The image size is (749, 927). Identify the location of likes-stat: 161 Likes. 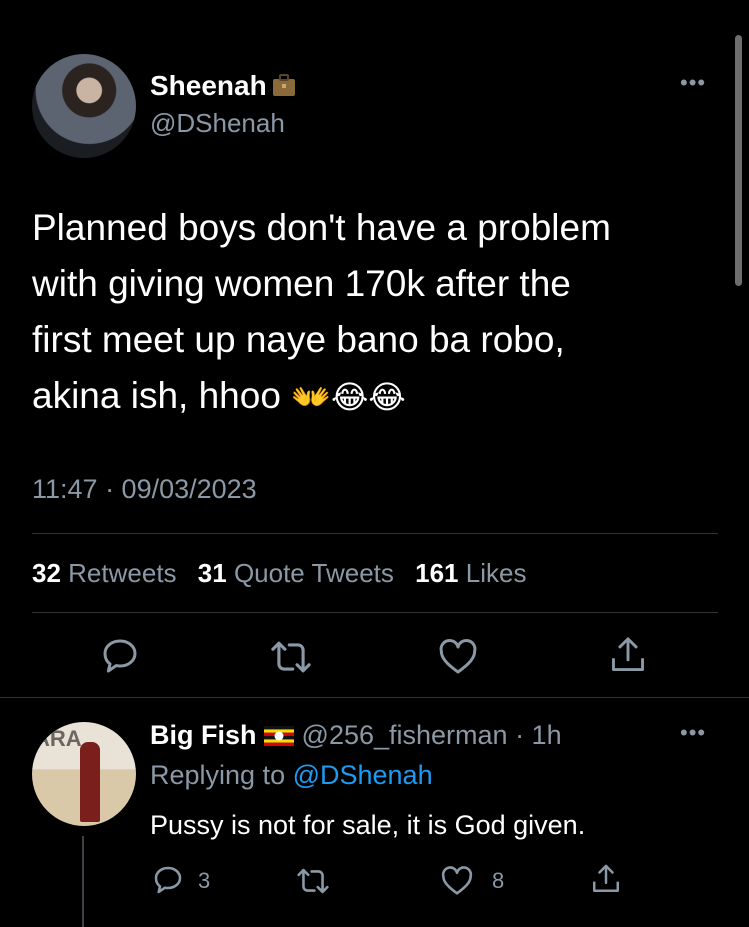
(470, 573).